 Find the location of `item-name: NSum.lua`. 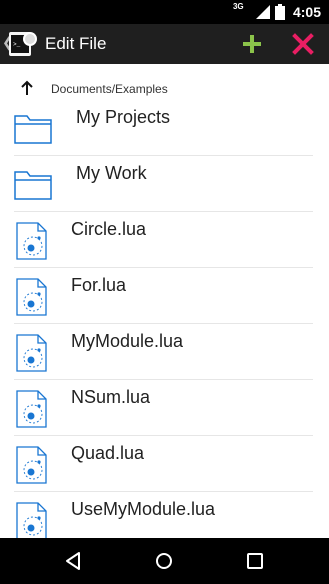

item-name: NSum.lua is located at coordinates (111, 397).